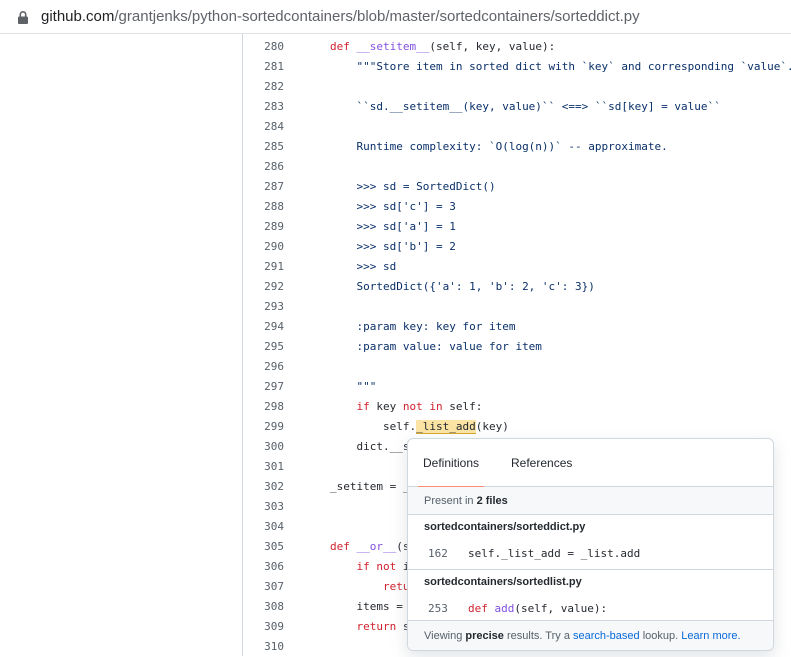 Image resolution: width=791 pixels, height=657 pixels. Describe the element at coordinates (443, 46) in the screenshot. I see `line-code: def __setitem__(self, key, value):` at that location.